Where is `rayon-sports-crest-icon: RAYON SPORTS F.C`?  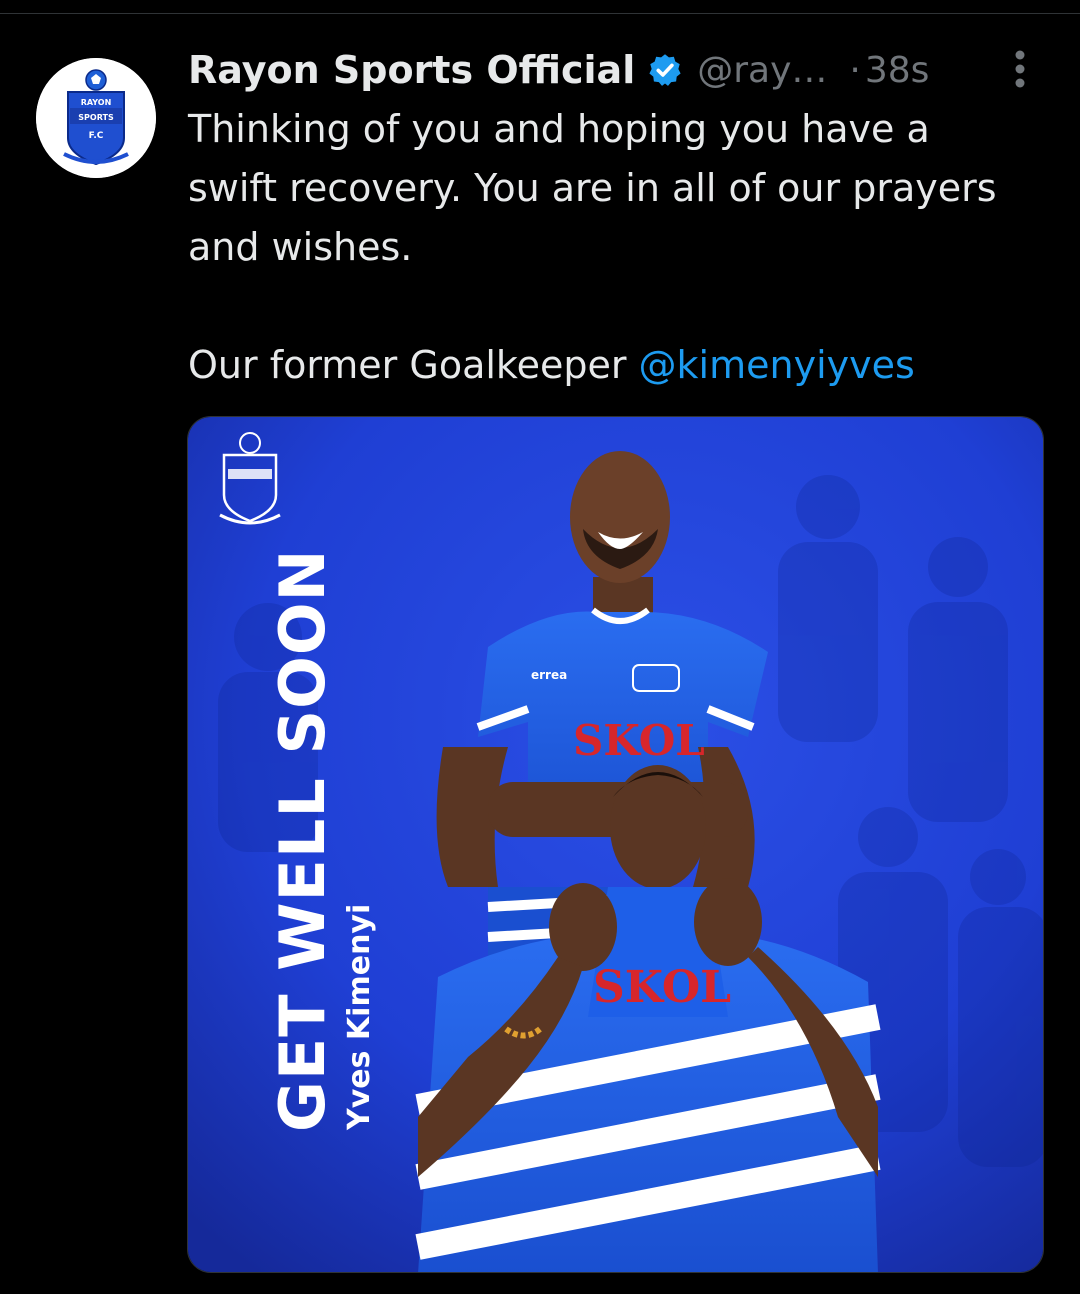
rayon-sports-crest-icon: RAYON SPORTS F.C is located at coordinates (96, 118).